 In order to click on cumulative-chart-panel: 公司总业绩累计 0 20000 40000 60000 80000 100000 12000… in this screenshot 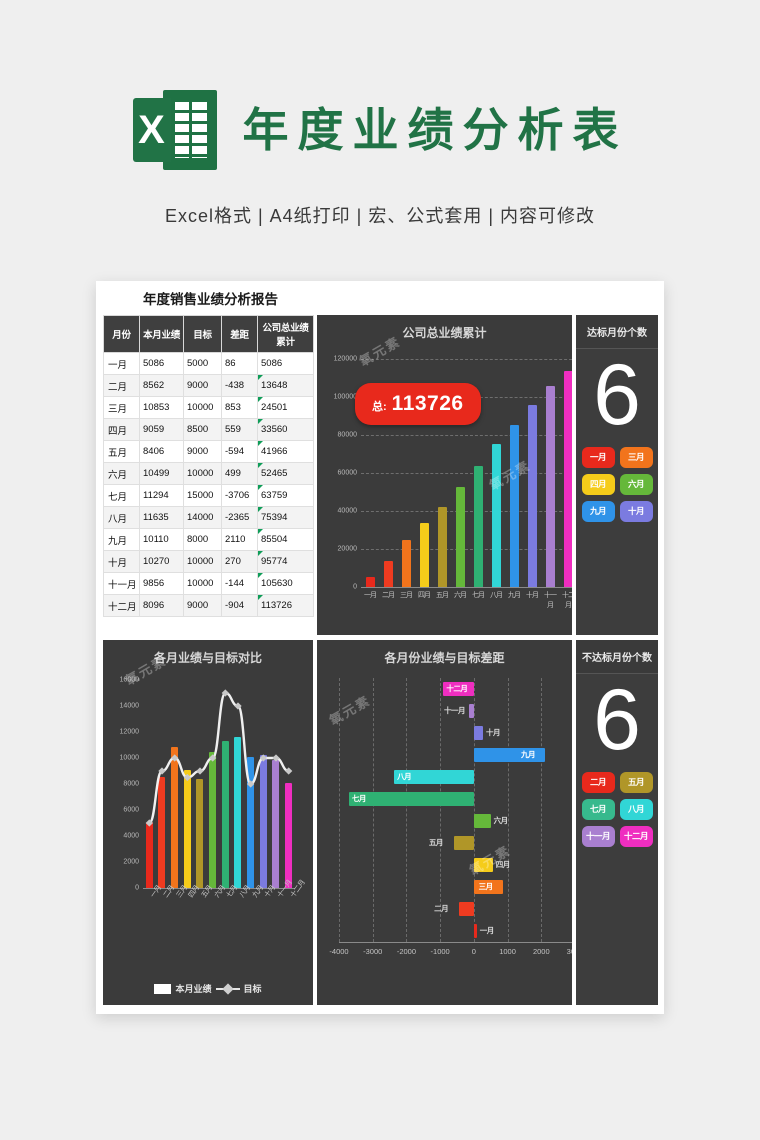, I will do `click(444, 475)`.